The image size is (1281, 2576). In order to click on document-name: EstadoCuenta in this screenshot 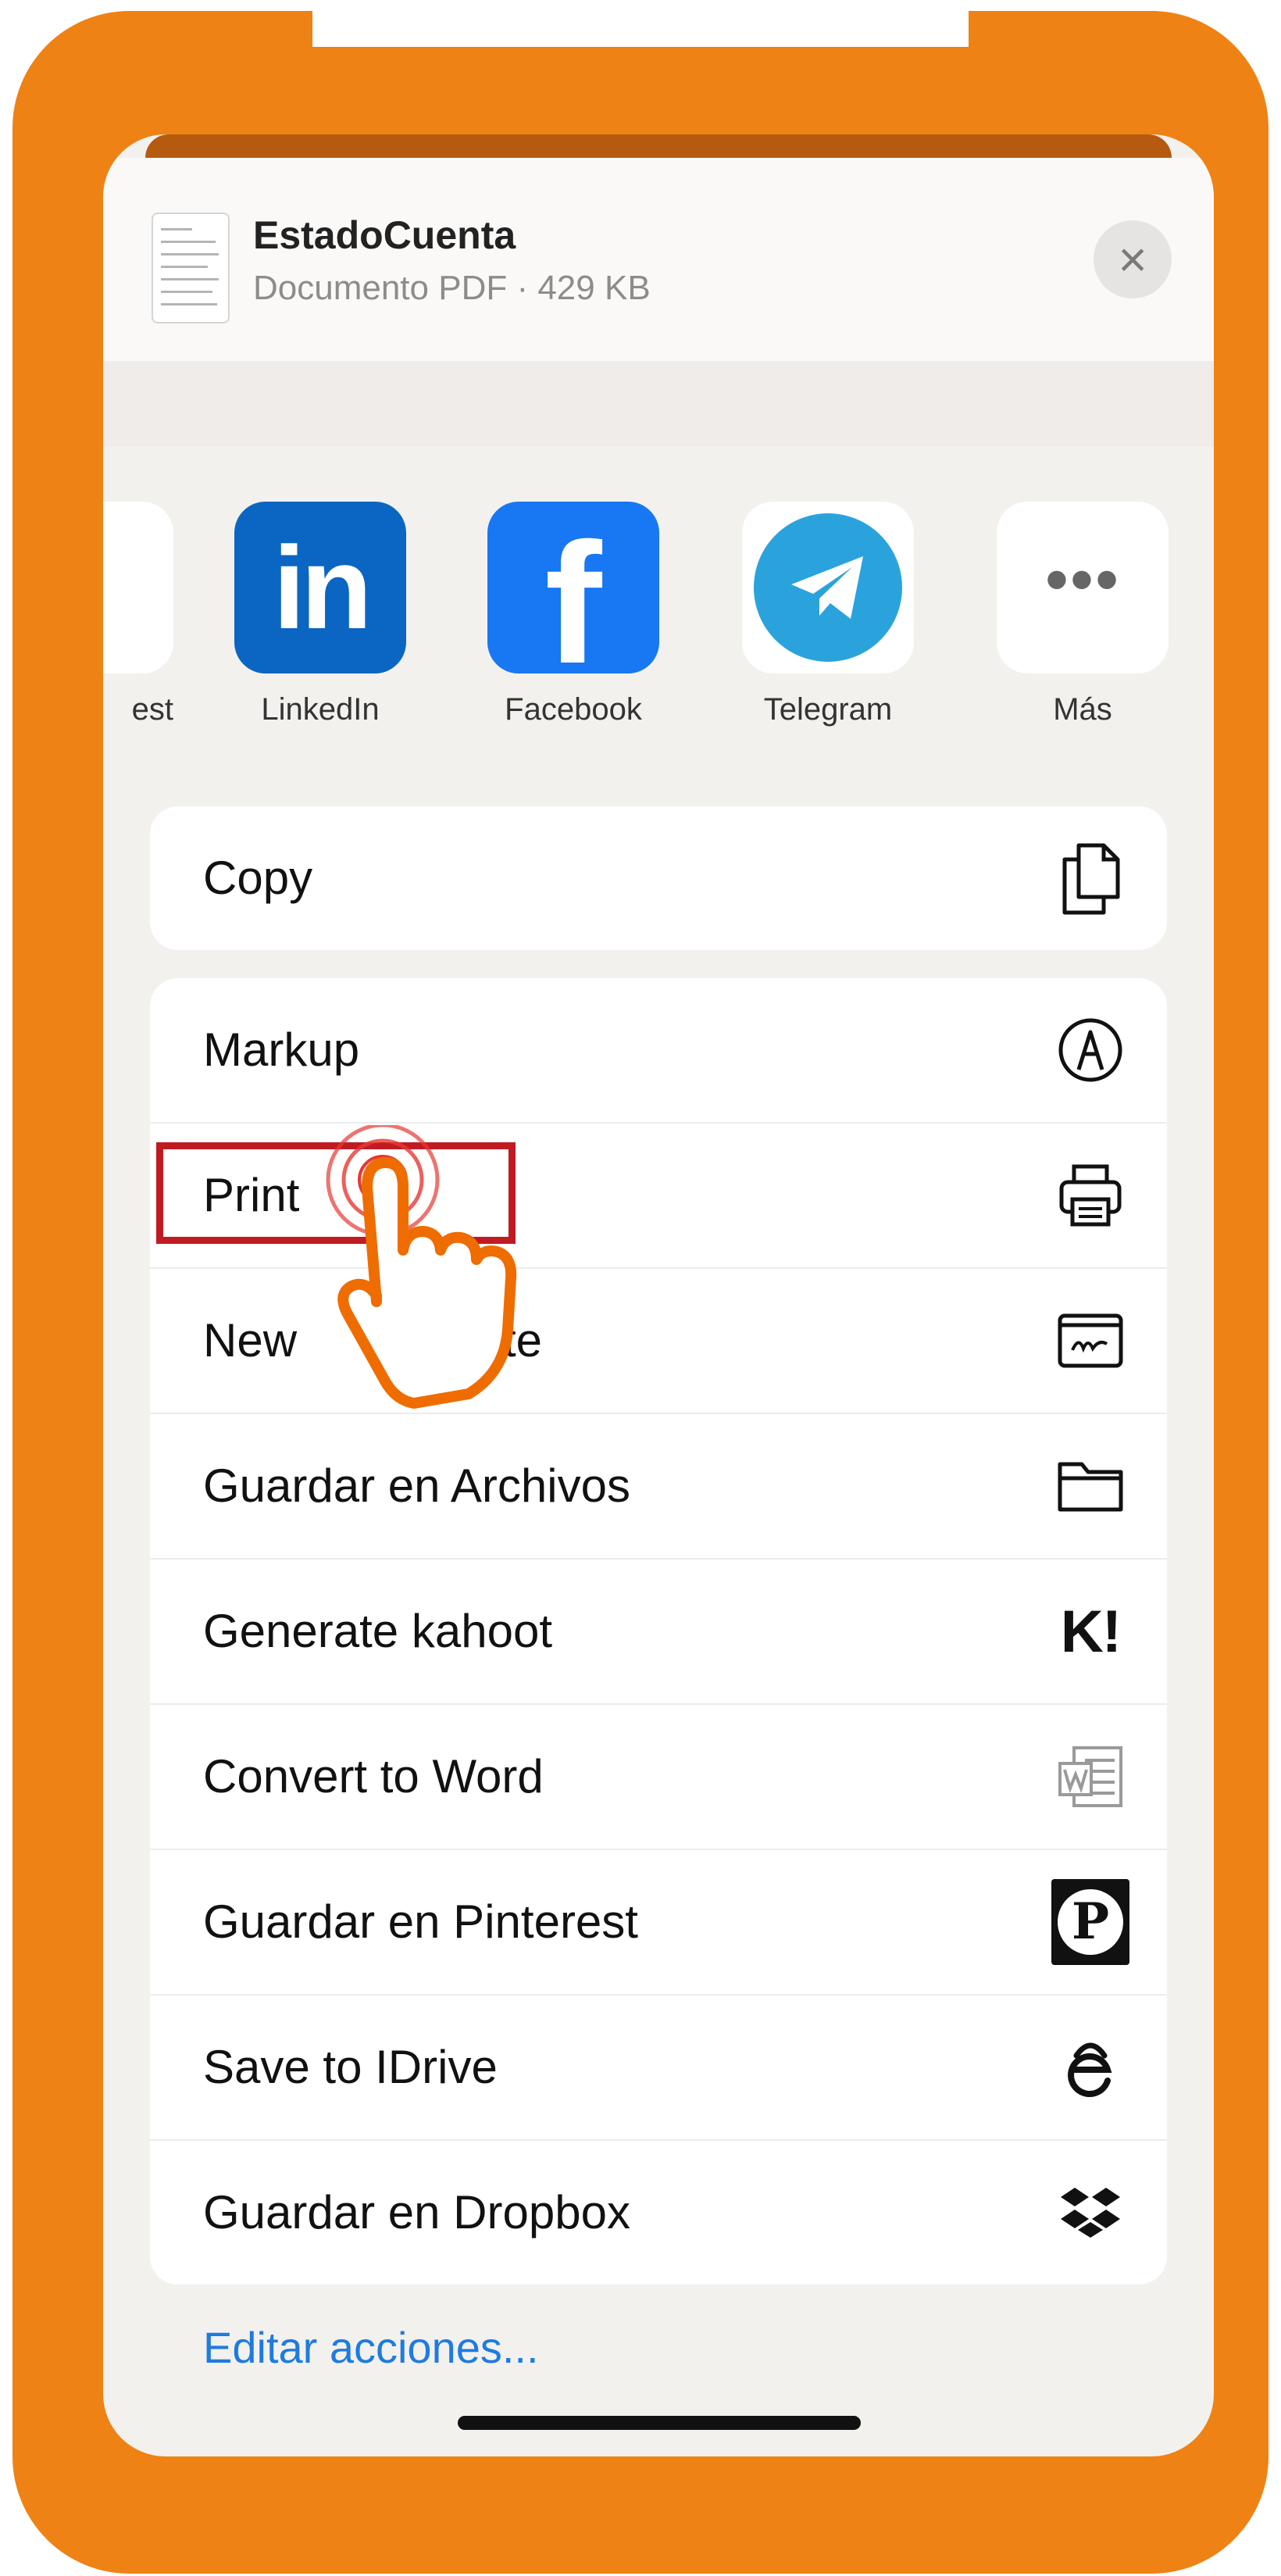, I will do `click(385, 235)`.